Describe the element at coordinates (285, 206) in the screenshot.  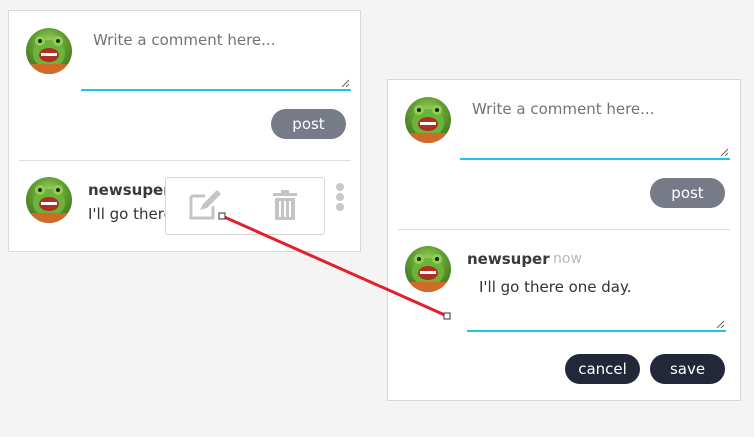
I see `trash-icon` at that location.